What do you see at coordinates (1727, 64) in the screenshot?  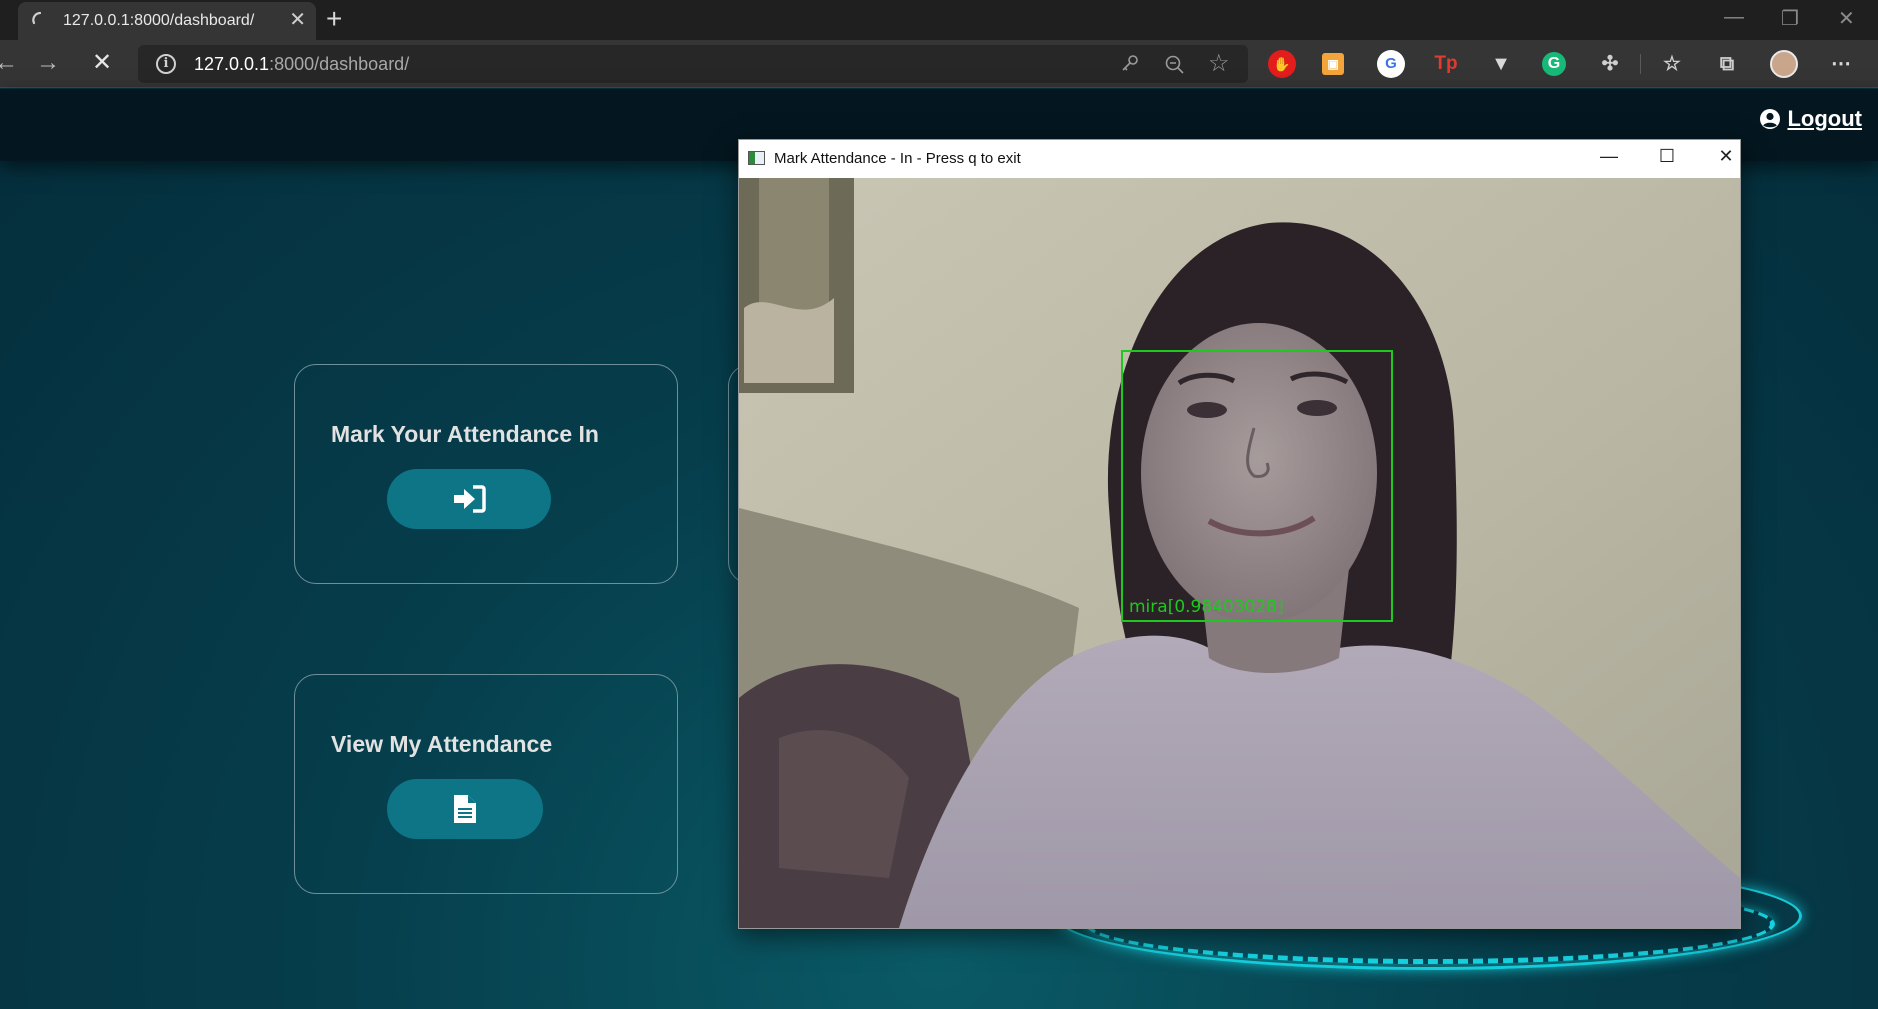 I see `collections-icon: ⧉` at bounding box center [1727, 64].